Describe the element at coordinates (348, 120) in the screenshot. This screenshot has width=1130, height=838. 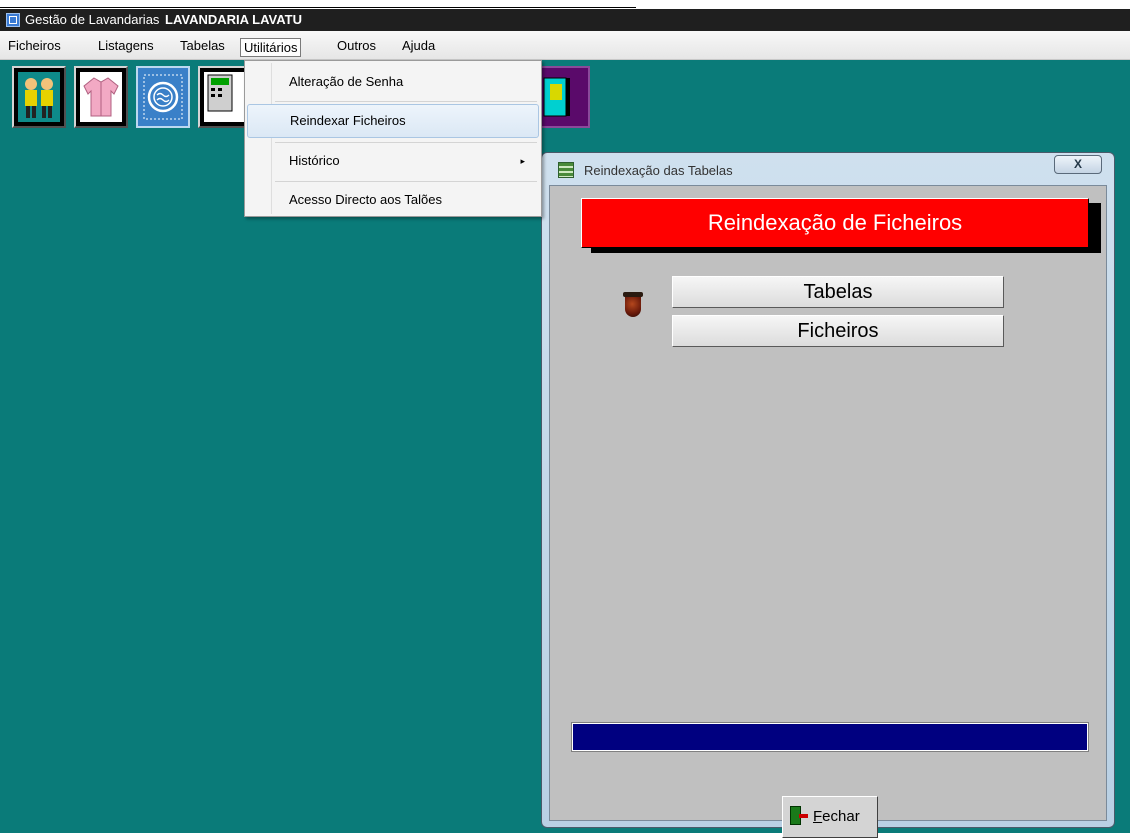
I see `menu-item-label: Reindexar Ficheiros` at that location.